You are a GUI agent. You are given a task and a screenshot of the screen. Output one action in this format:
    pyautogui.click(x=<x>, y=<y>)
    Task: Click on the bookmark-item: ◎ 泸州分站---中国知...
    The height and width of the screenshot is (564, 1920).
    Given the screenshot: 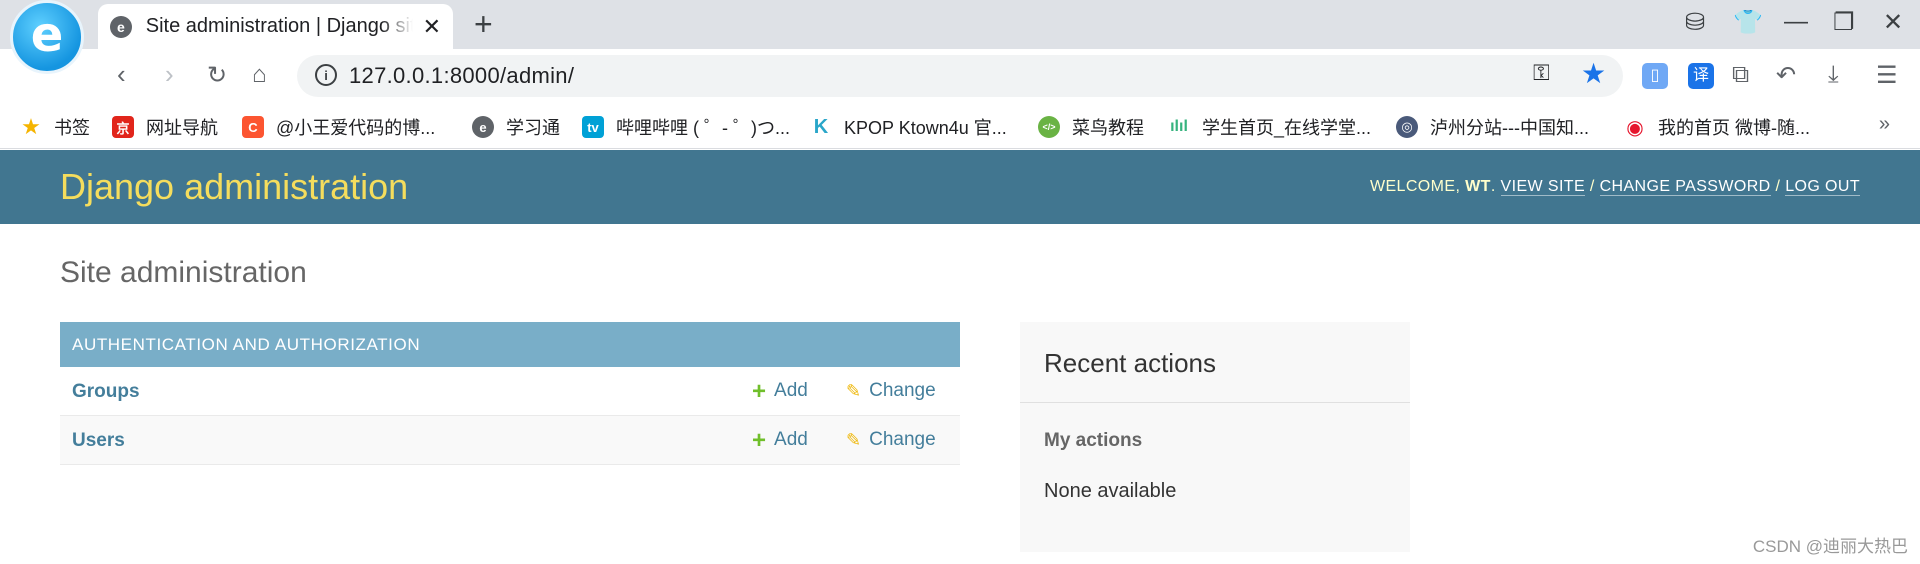 What is the action you would take?
    pyautogui.click(x=1492, y=127)
    